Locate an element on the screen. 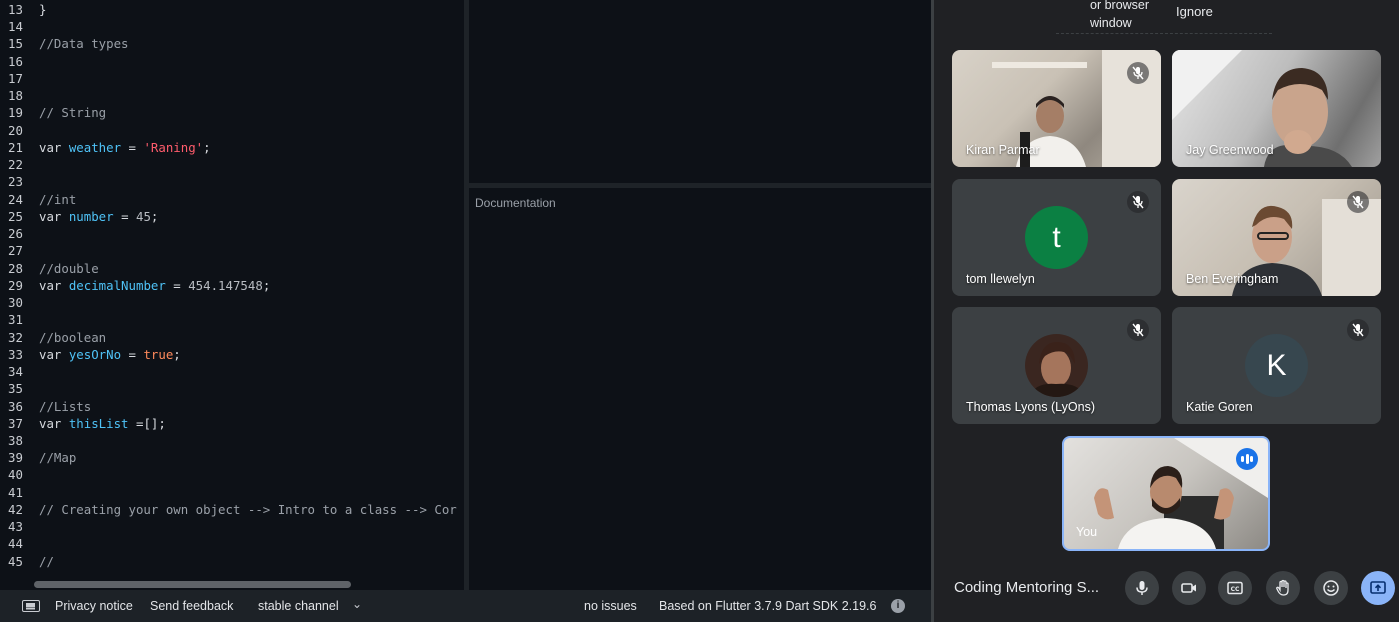 The image size is (1399, 622). emoji-icon is located at coordinates (1331, 588).